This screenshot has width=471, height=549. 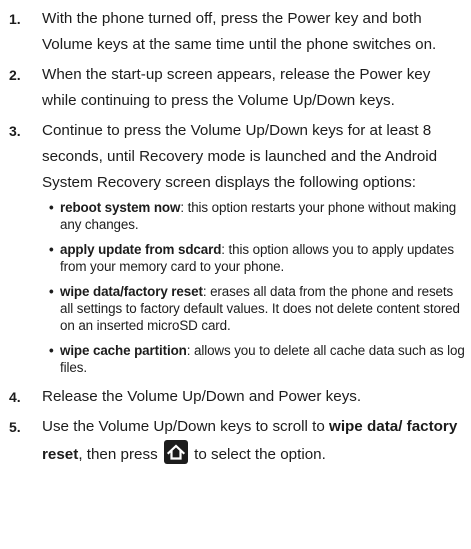 I want to click on option-term: reboot system now, so click(x=120, y=207).